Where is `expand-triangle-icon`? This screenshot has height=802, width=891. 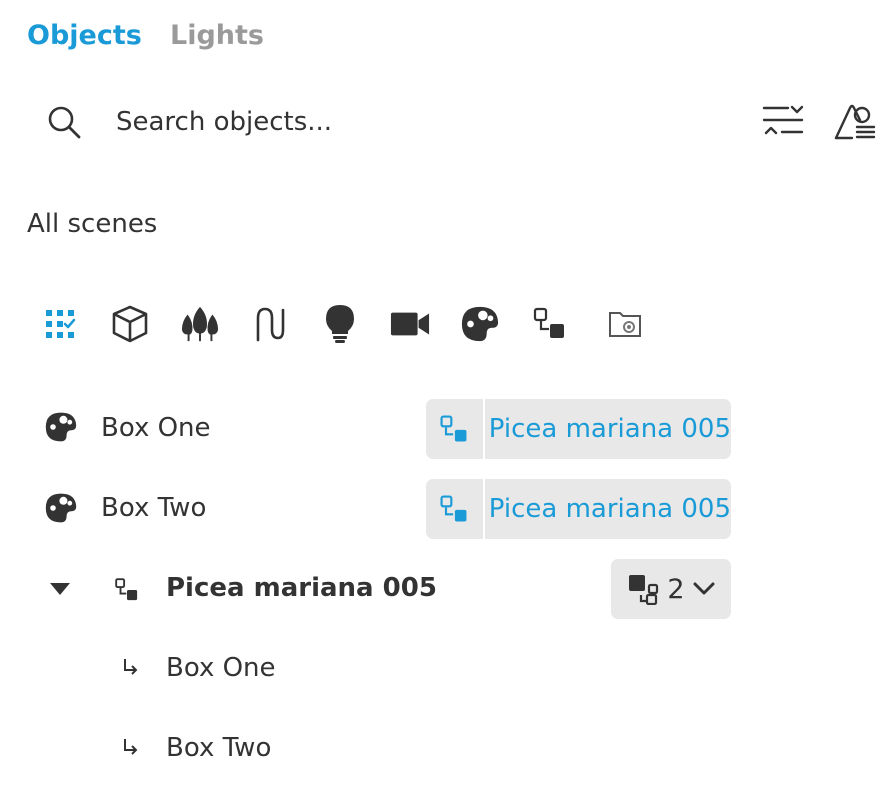
expand-triangle-icon is located at coordinates (60, 589).